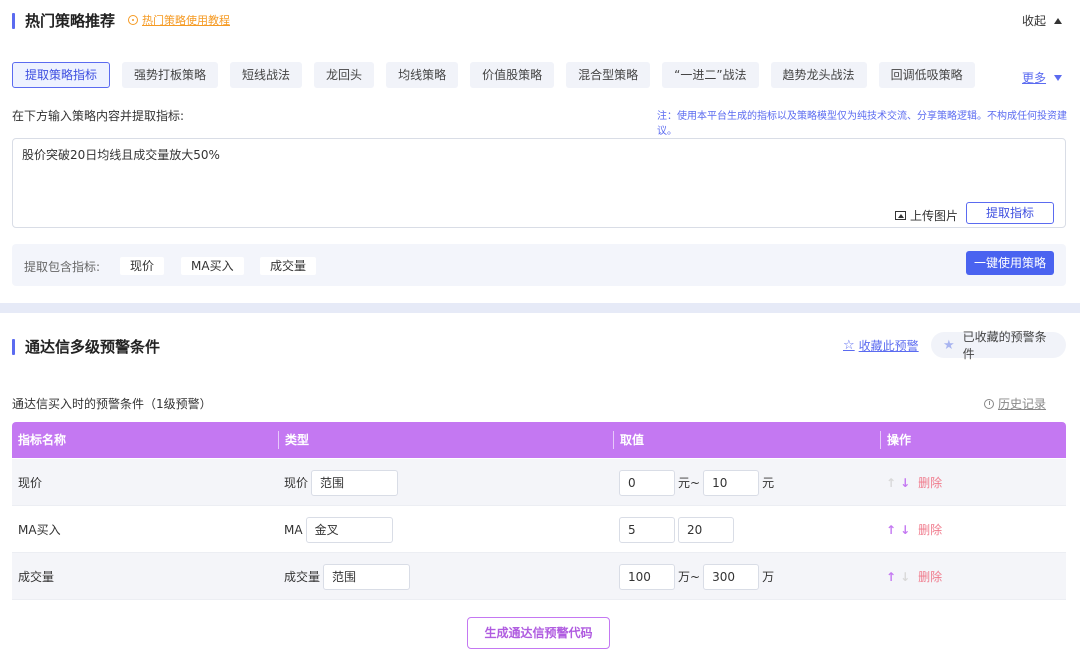  Describe the element at coordinates (142, 266) in the screenshot. I see `indicator-chip: 现价` at that location.